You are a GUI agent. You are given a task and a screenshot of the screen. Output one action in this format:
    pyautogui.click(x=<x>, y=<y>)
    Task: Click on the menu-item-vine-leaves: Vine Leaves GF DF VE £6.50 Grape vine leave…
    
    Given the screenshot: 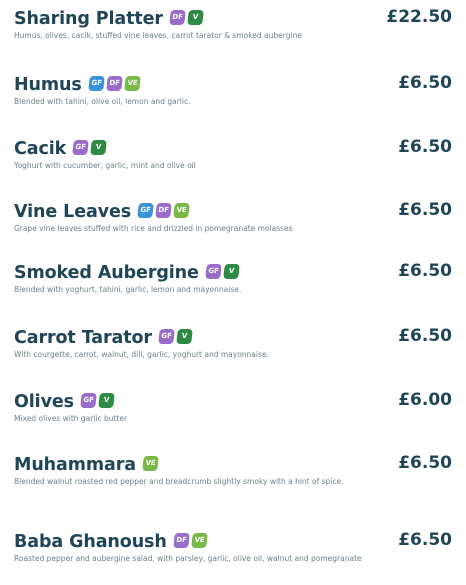 What is the action you would take?
    pyautogui.click(x=233, y=215)
    